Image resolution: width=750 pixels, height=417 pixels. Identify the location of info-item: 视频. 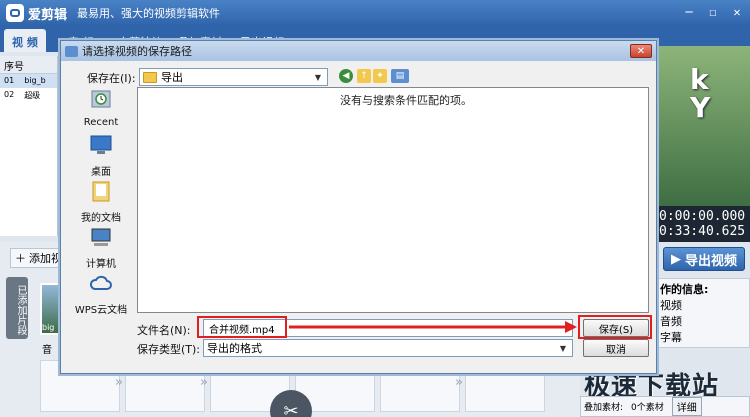
(671, 305).